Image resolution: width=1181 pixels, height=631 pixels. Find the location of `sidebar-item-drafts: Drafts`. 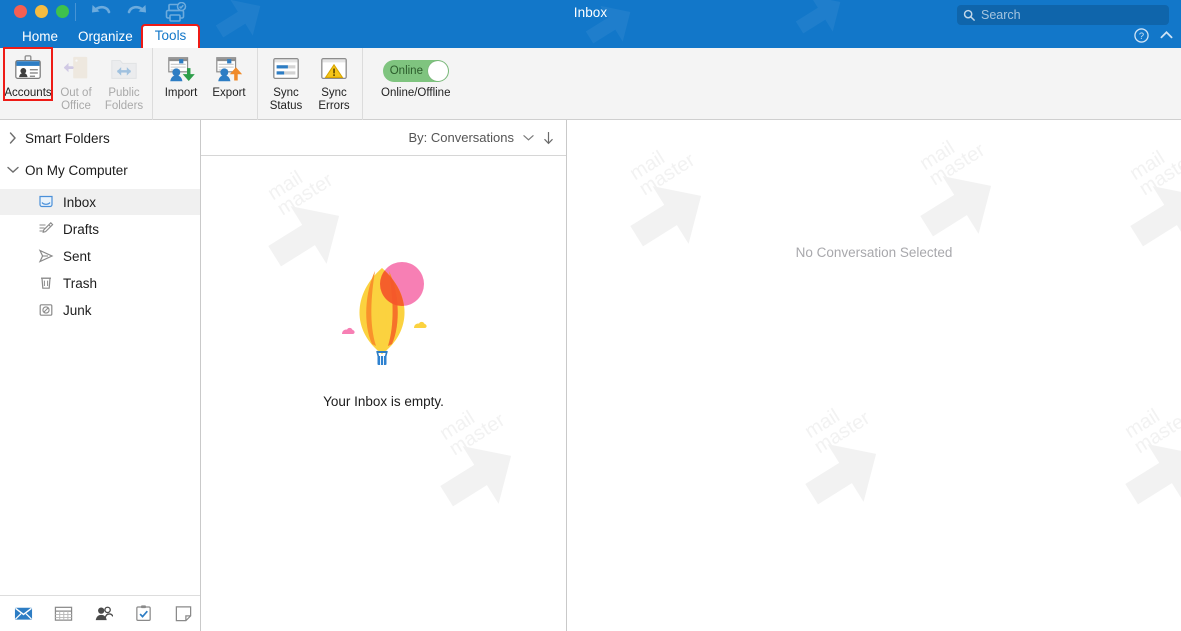

sidebar-item-drafts: Drafts is located at coordinates (100, 229).